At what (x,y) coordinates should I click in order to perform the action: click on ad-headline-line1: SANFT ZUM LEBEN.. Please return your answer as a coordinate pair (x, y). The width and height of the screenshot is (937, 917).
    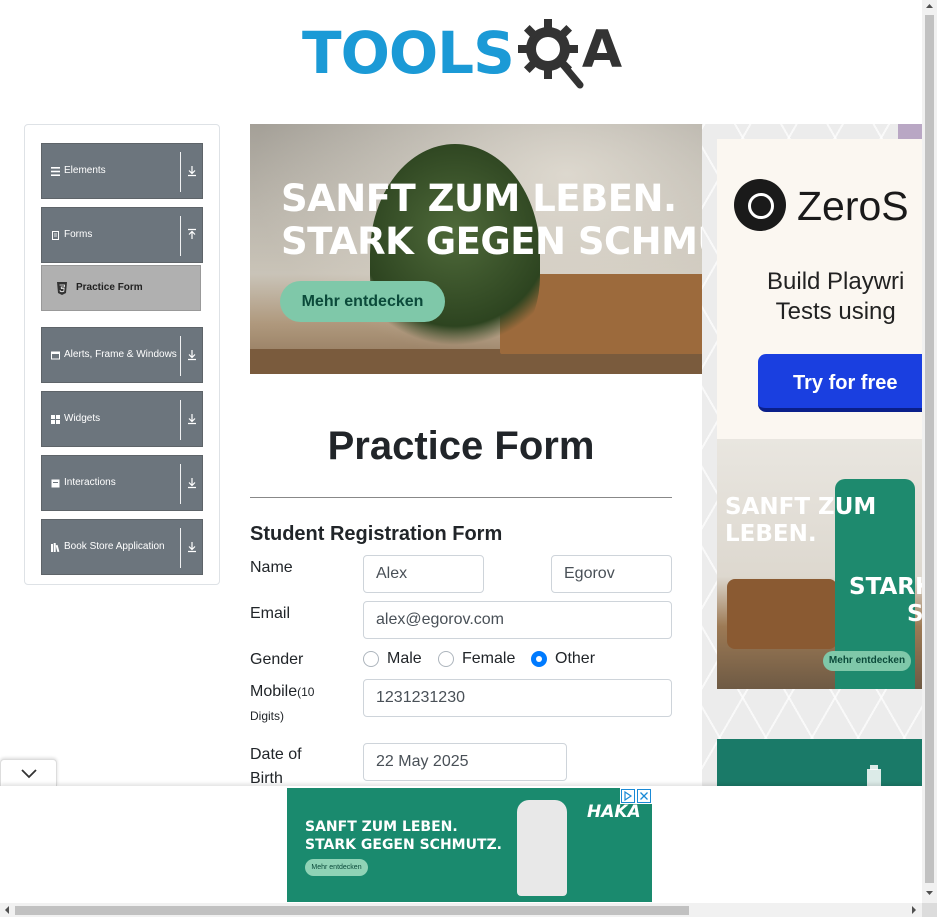
    Looking at the image, I should click on (479, 198).